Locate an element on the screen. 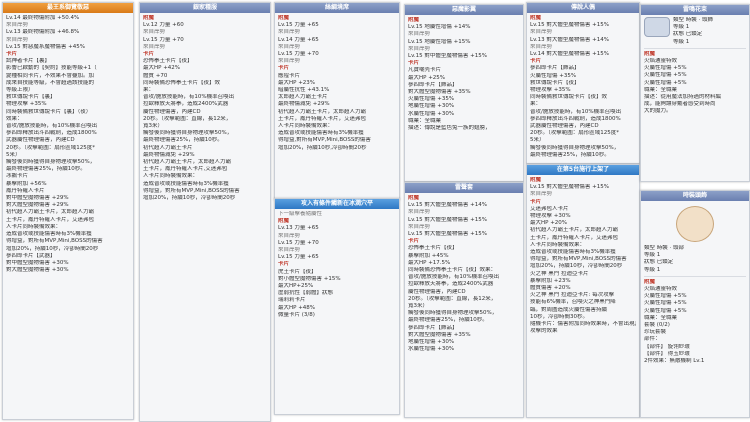  tooltip-line: 部件： is located at coordinates (652, 339).